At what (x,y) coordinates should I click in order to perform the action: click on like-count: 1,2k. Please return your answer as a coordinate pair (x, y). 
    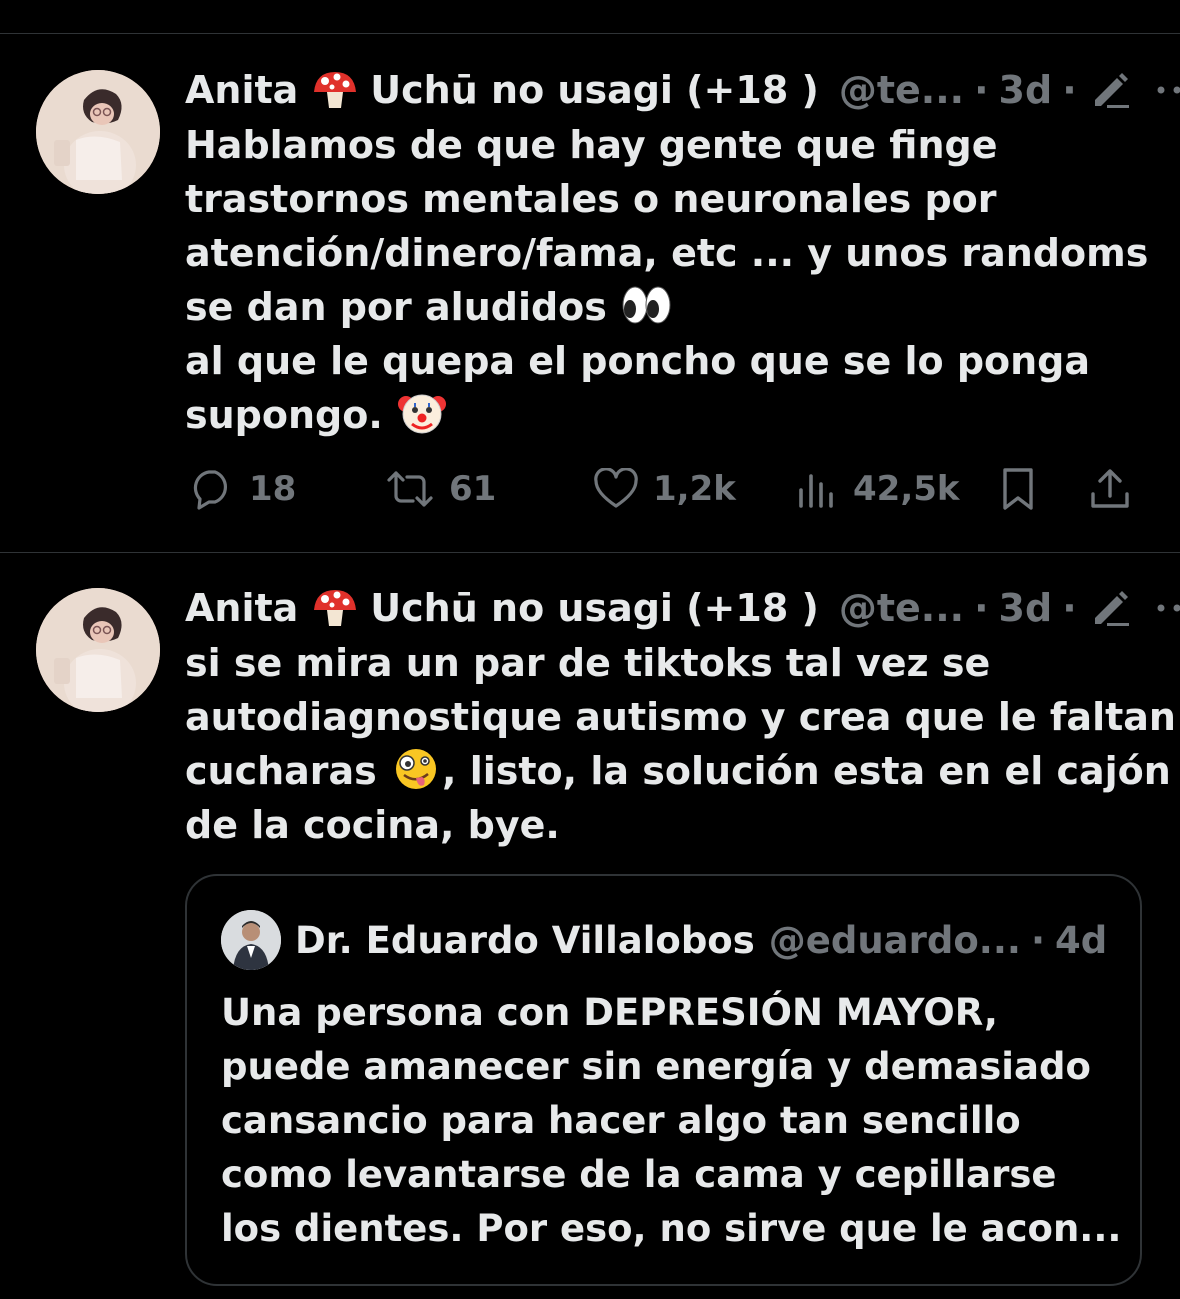
    Looking at the image, I should click on (694, 489).